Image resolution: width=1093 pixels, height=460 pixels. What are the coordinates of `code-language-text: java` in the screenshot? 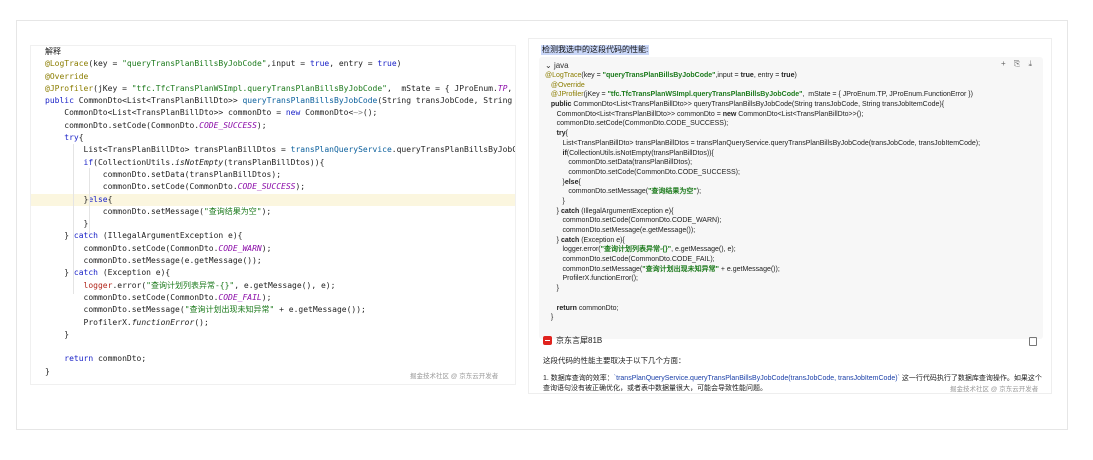 It's located at (561, 65).